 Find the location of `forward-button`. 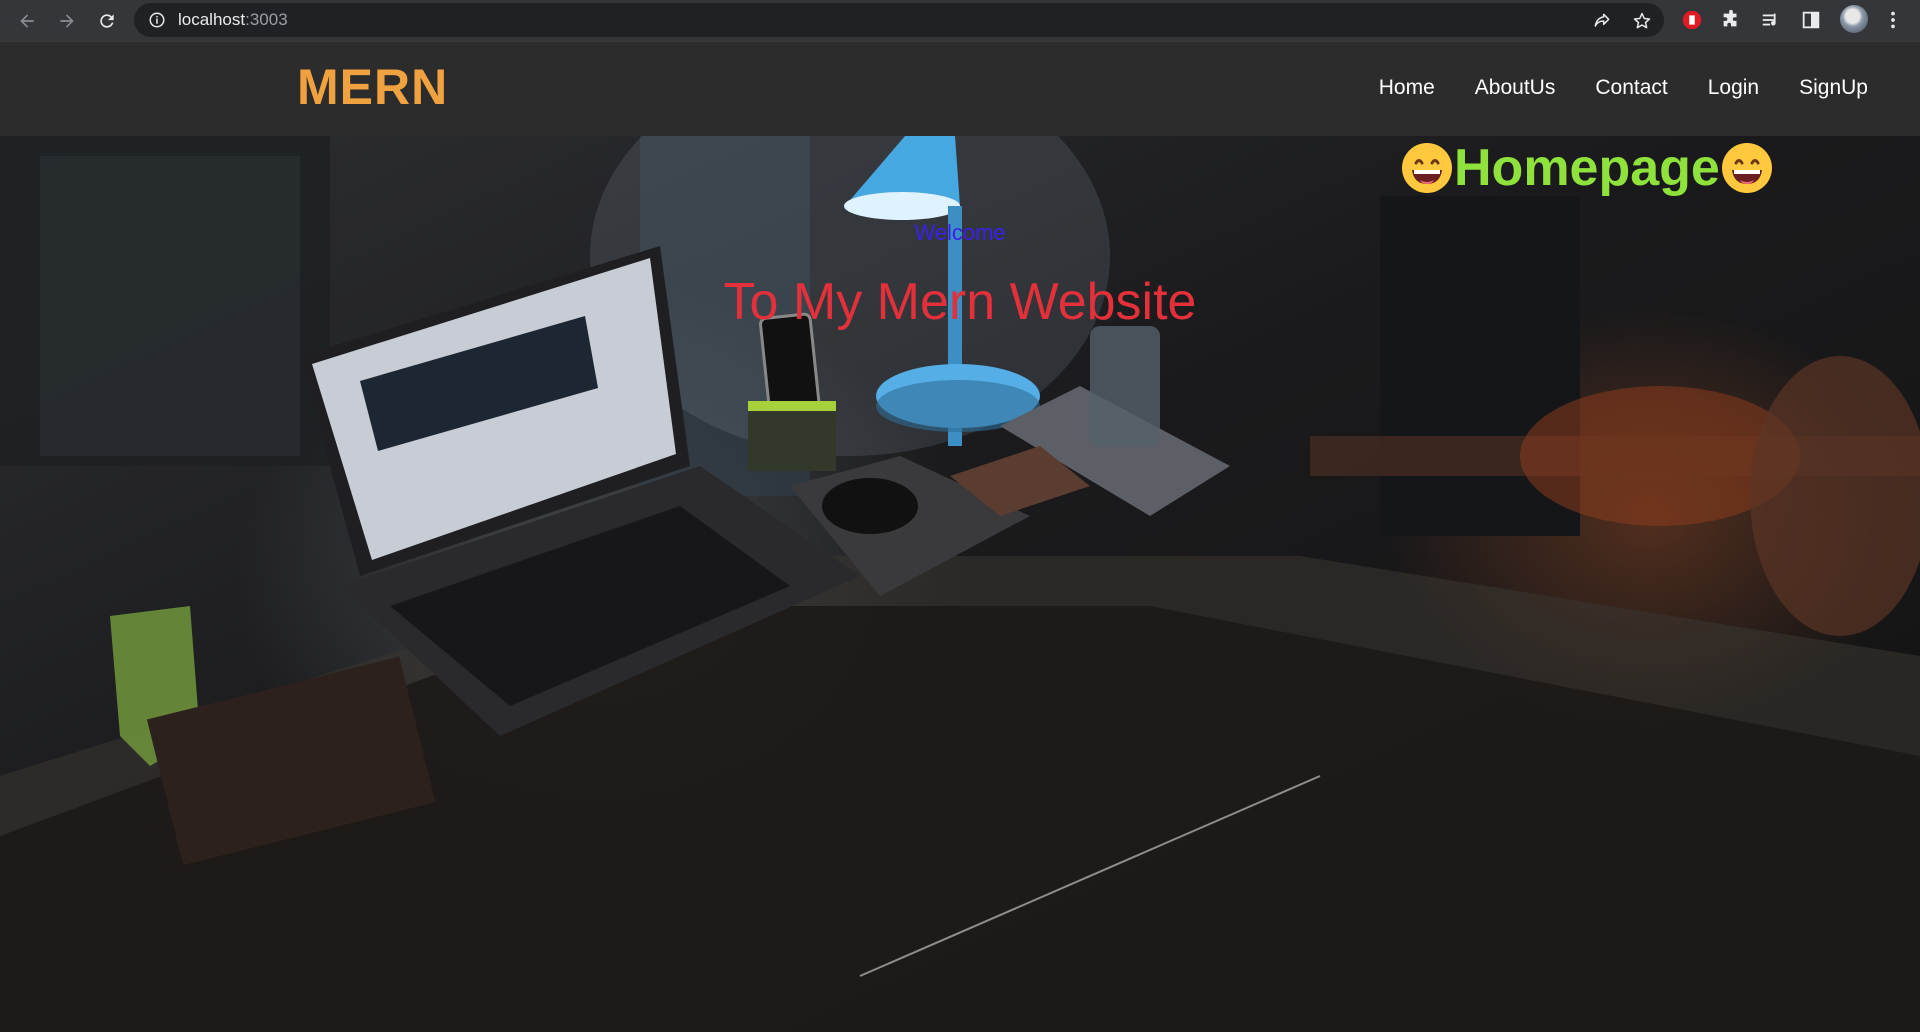

forward-button is located at coordinates (67, 21).